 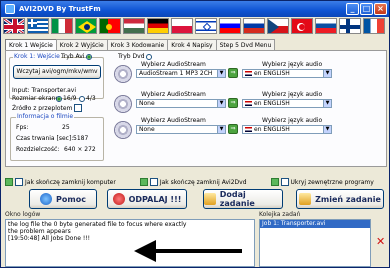 I want to click on shutdown-pc-checkbox: Jak skończę zamknij komputer, so click(x=60, y=182).